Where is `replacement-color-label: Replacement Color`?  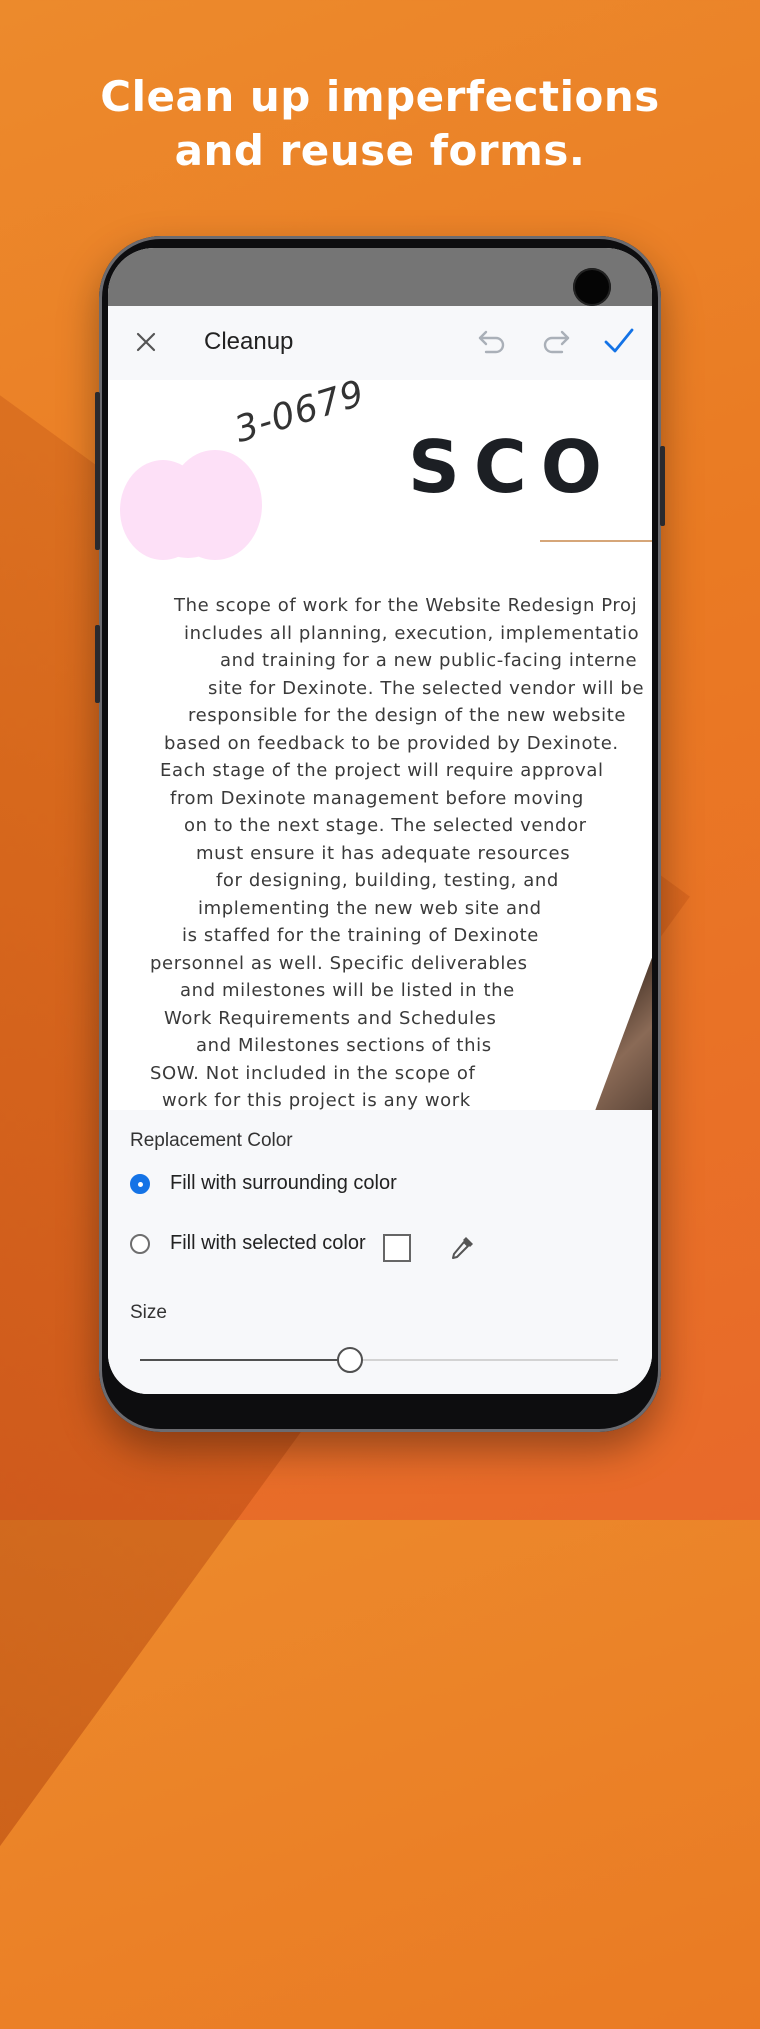 replacement-color-label: Replacement Color is located at coordinates (211, 1140).